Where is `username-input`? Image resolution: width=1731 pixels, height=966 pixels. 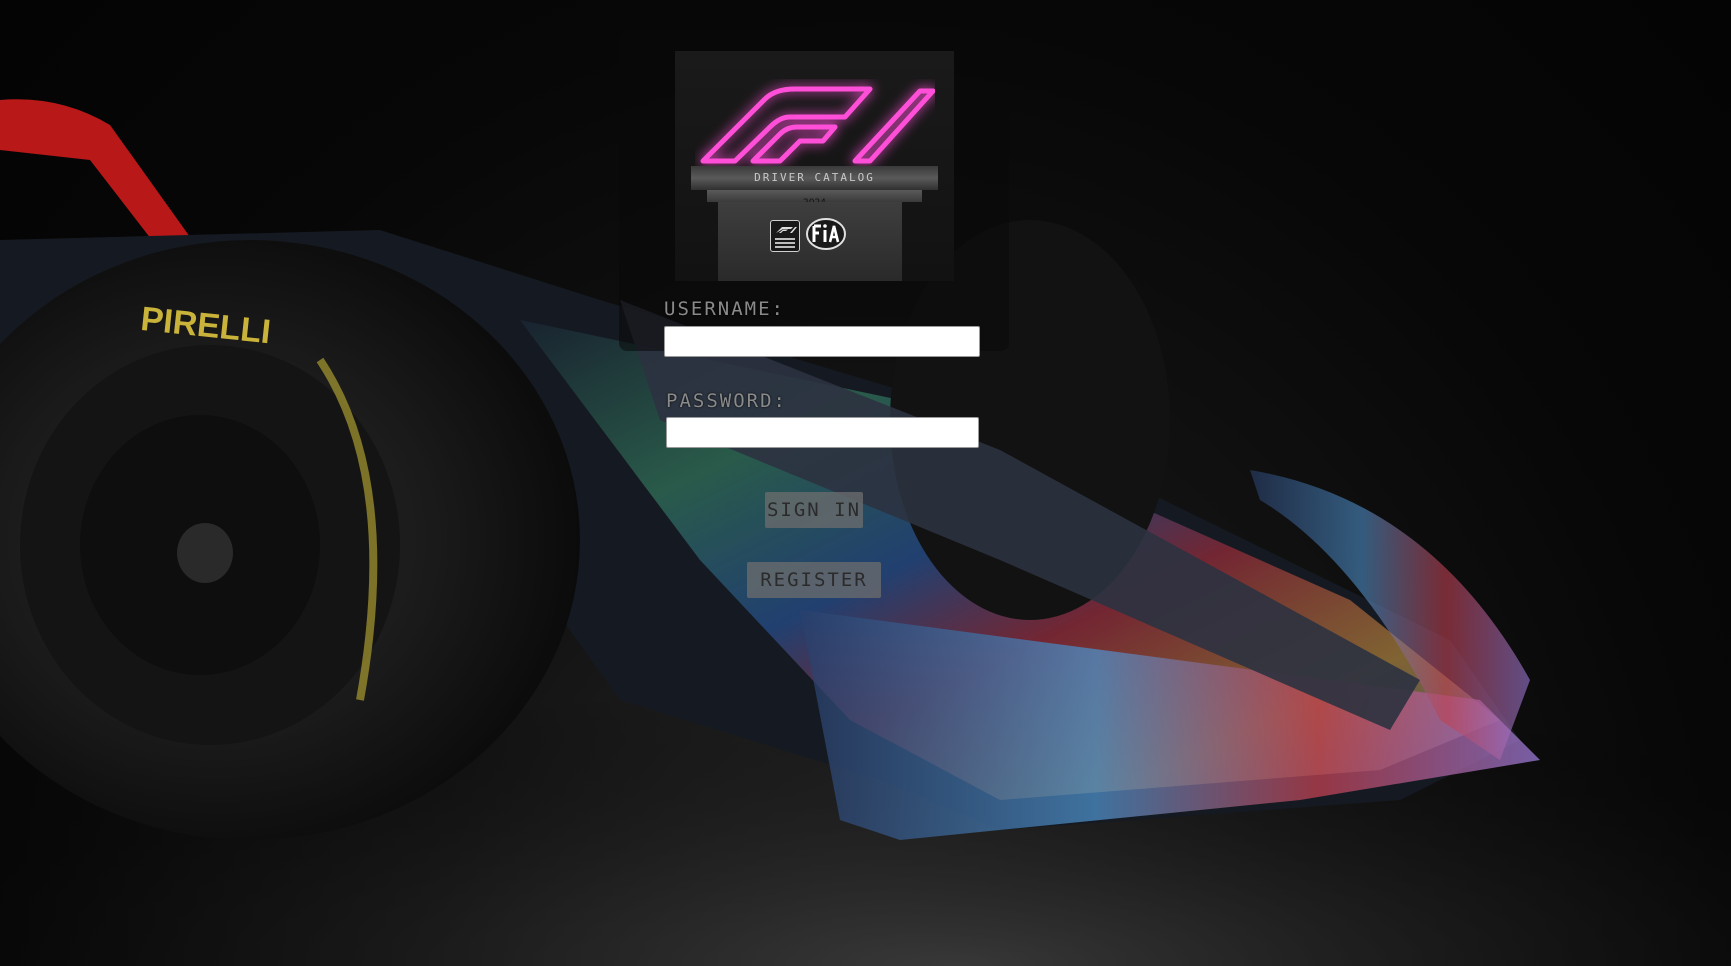
username-input is located at coordinates (822, 341).